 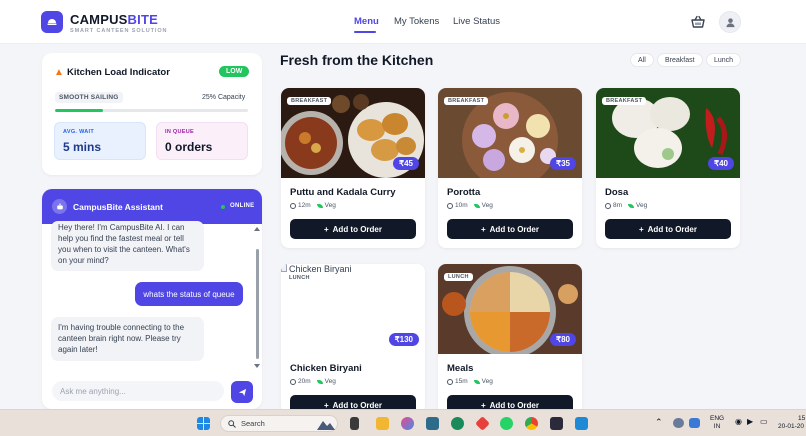 What do you see at coordinates (668, 168) in the screenshot?
I see `menu-item-card: BREAKFAST ₹40 Dosa 8m Veg + Add to Order` at bounding box center [668, 168].